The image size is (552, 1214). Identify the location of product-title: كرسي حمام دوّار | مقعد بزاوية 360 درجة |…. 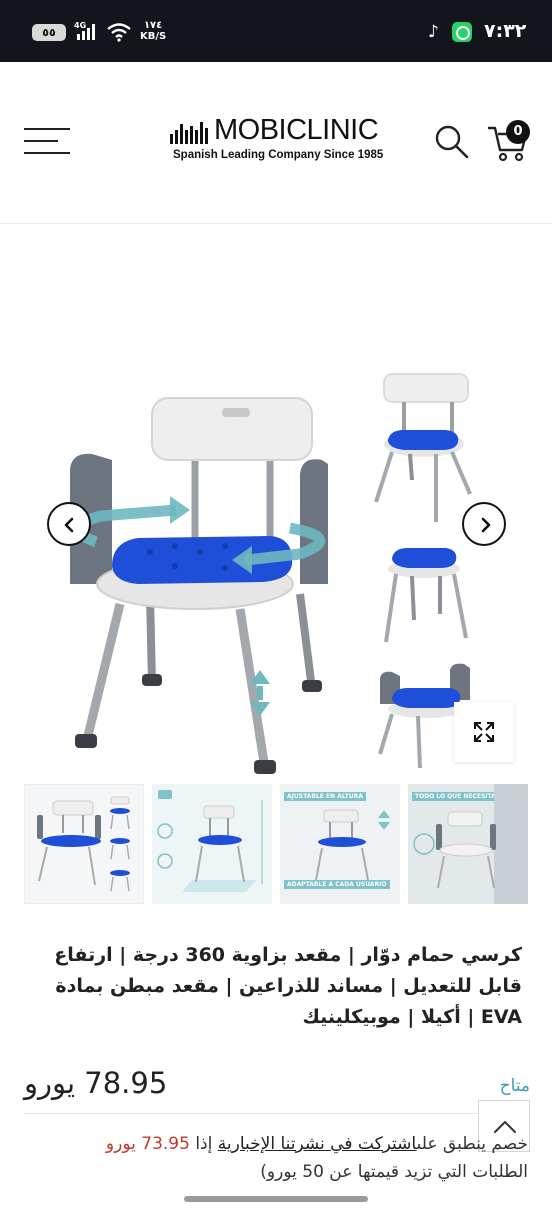
(288, 986).